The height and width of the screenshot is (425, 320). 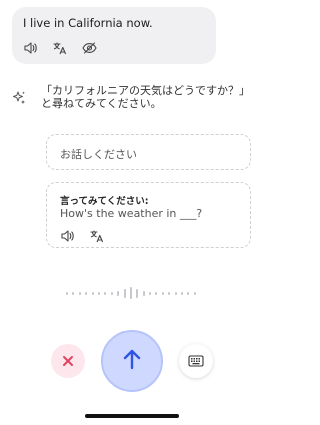 I want to click on user-message-actions, so click(x=66, y=48).